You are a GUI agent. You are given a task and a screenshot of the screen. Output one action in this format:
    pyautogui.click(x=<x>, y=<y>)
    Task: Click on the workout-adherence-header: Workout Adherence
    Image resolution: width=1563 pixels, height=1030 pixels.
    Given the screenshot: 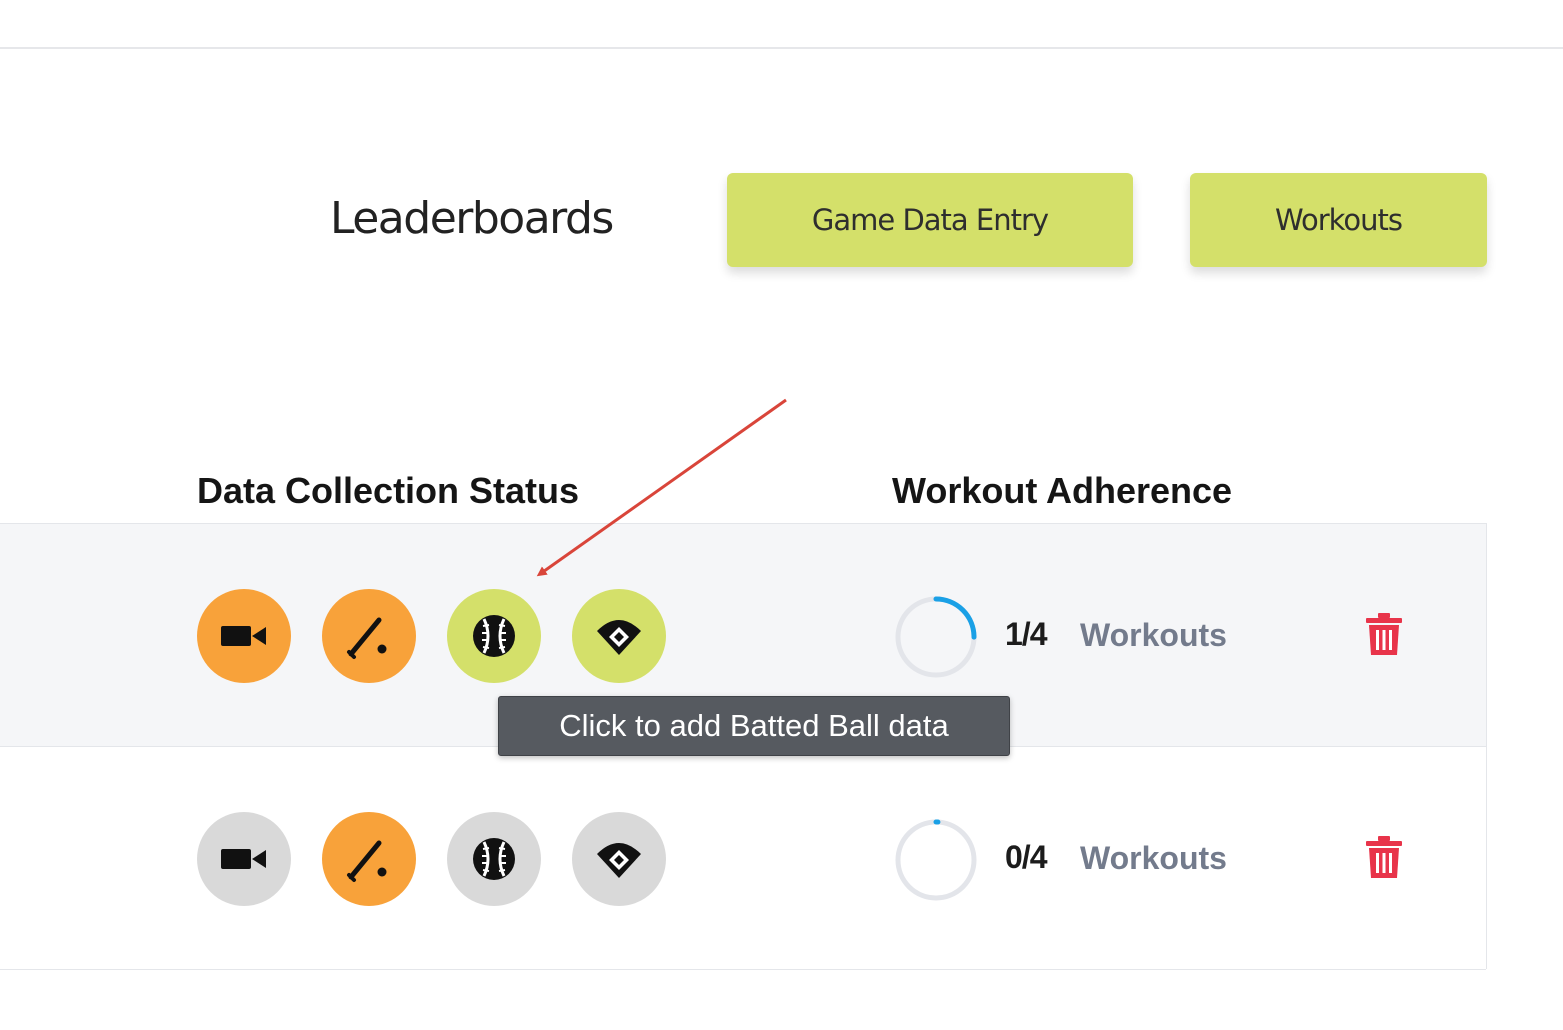 What is the action you would take?
    pyautogui.click(x=1062, y=490)
    